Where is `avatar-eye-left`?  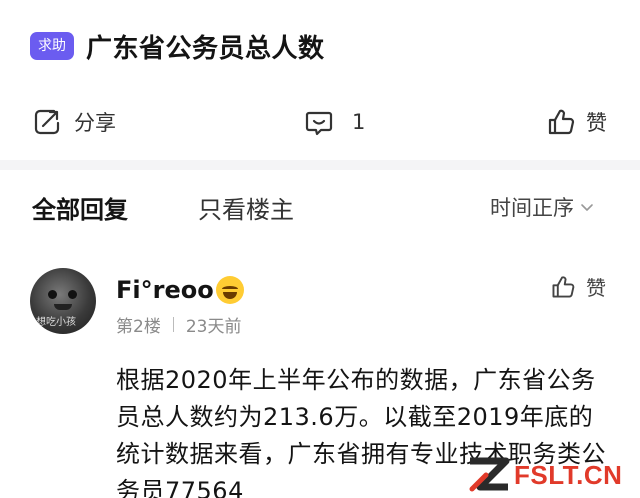 avatar-eye-left is located at coordinates (52, 294).